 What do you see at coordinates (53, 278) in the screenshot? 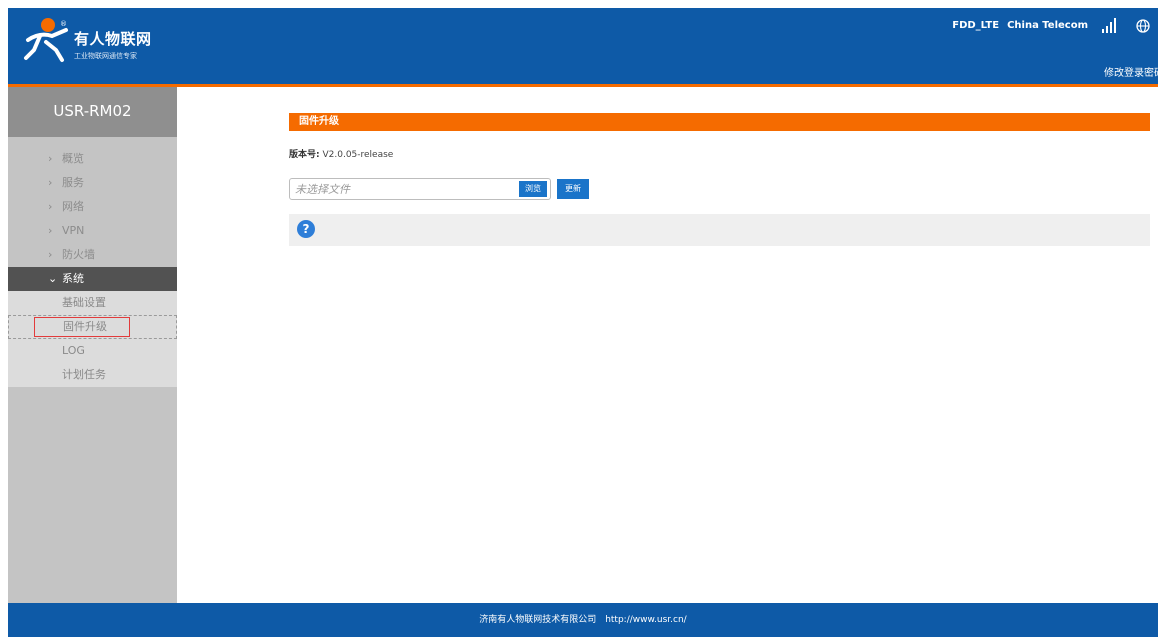
I see `chevron-down-icon: ⌄` at bounding box center [53, 278].